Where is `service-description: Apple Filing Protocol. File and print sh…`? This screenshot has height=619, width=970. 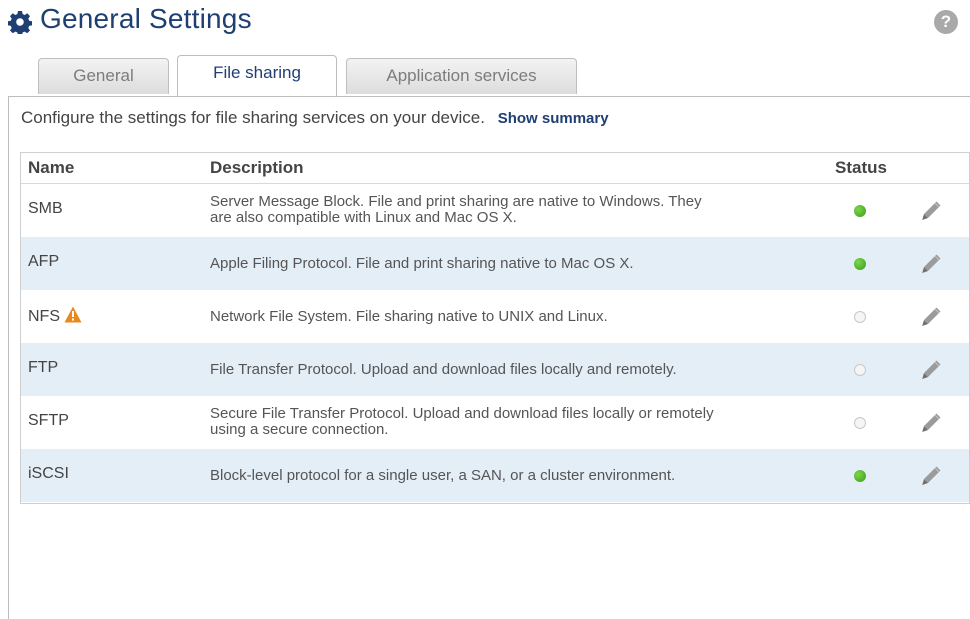 service-description: Apple Filing Protocol. File and print sh… is located at coordinates (515, 264).